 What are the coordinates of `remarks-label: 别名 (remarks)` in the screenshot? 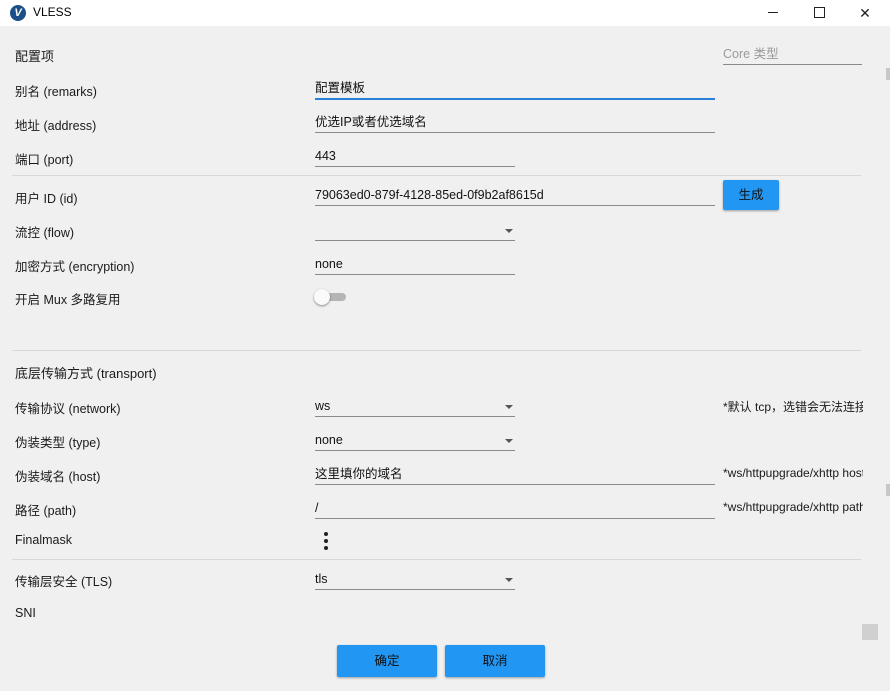 It's located at (56, 92).